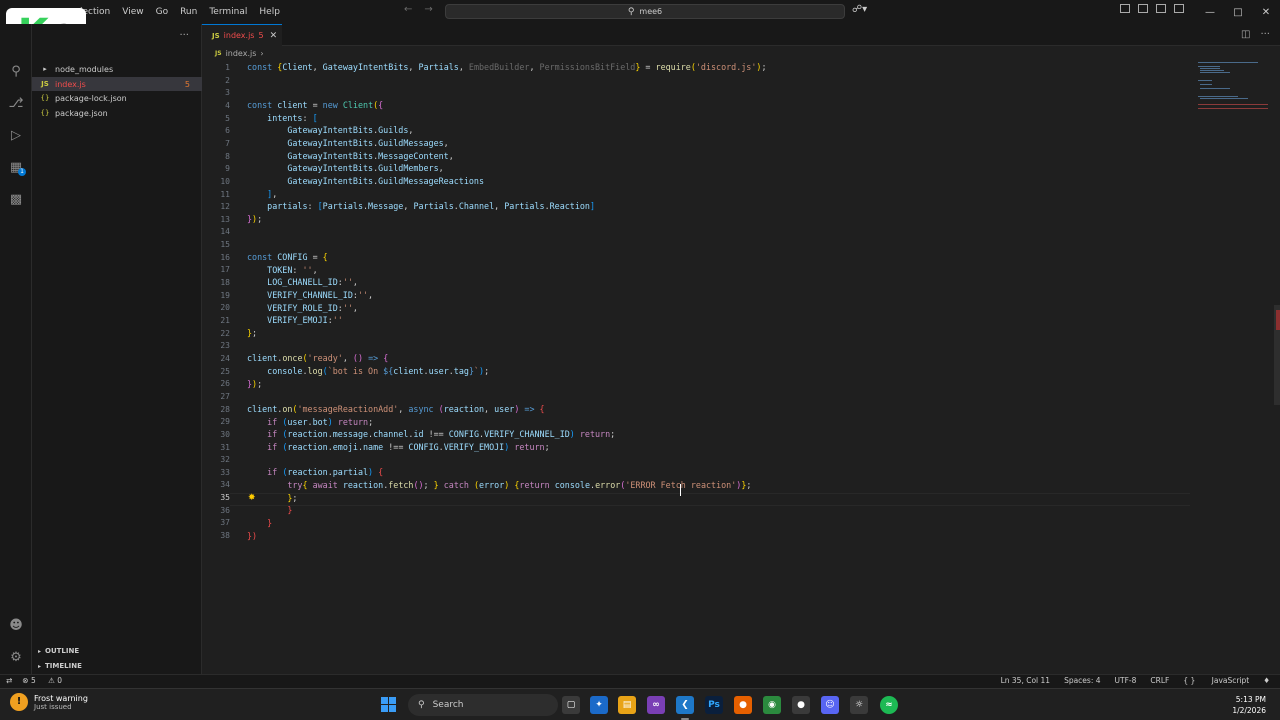 This screenshot has height=720, width=1280. Describe the element at coordinates (9, 680) in the screenshot. I see `remote-icon: ⇄` at that location.